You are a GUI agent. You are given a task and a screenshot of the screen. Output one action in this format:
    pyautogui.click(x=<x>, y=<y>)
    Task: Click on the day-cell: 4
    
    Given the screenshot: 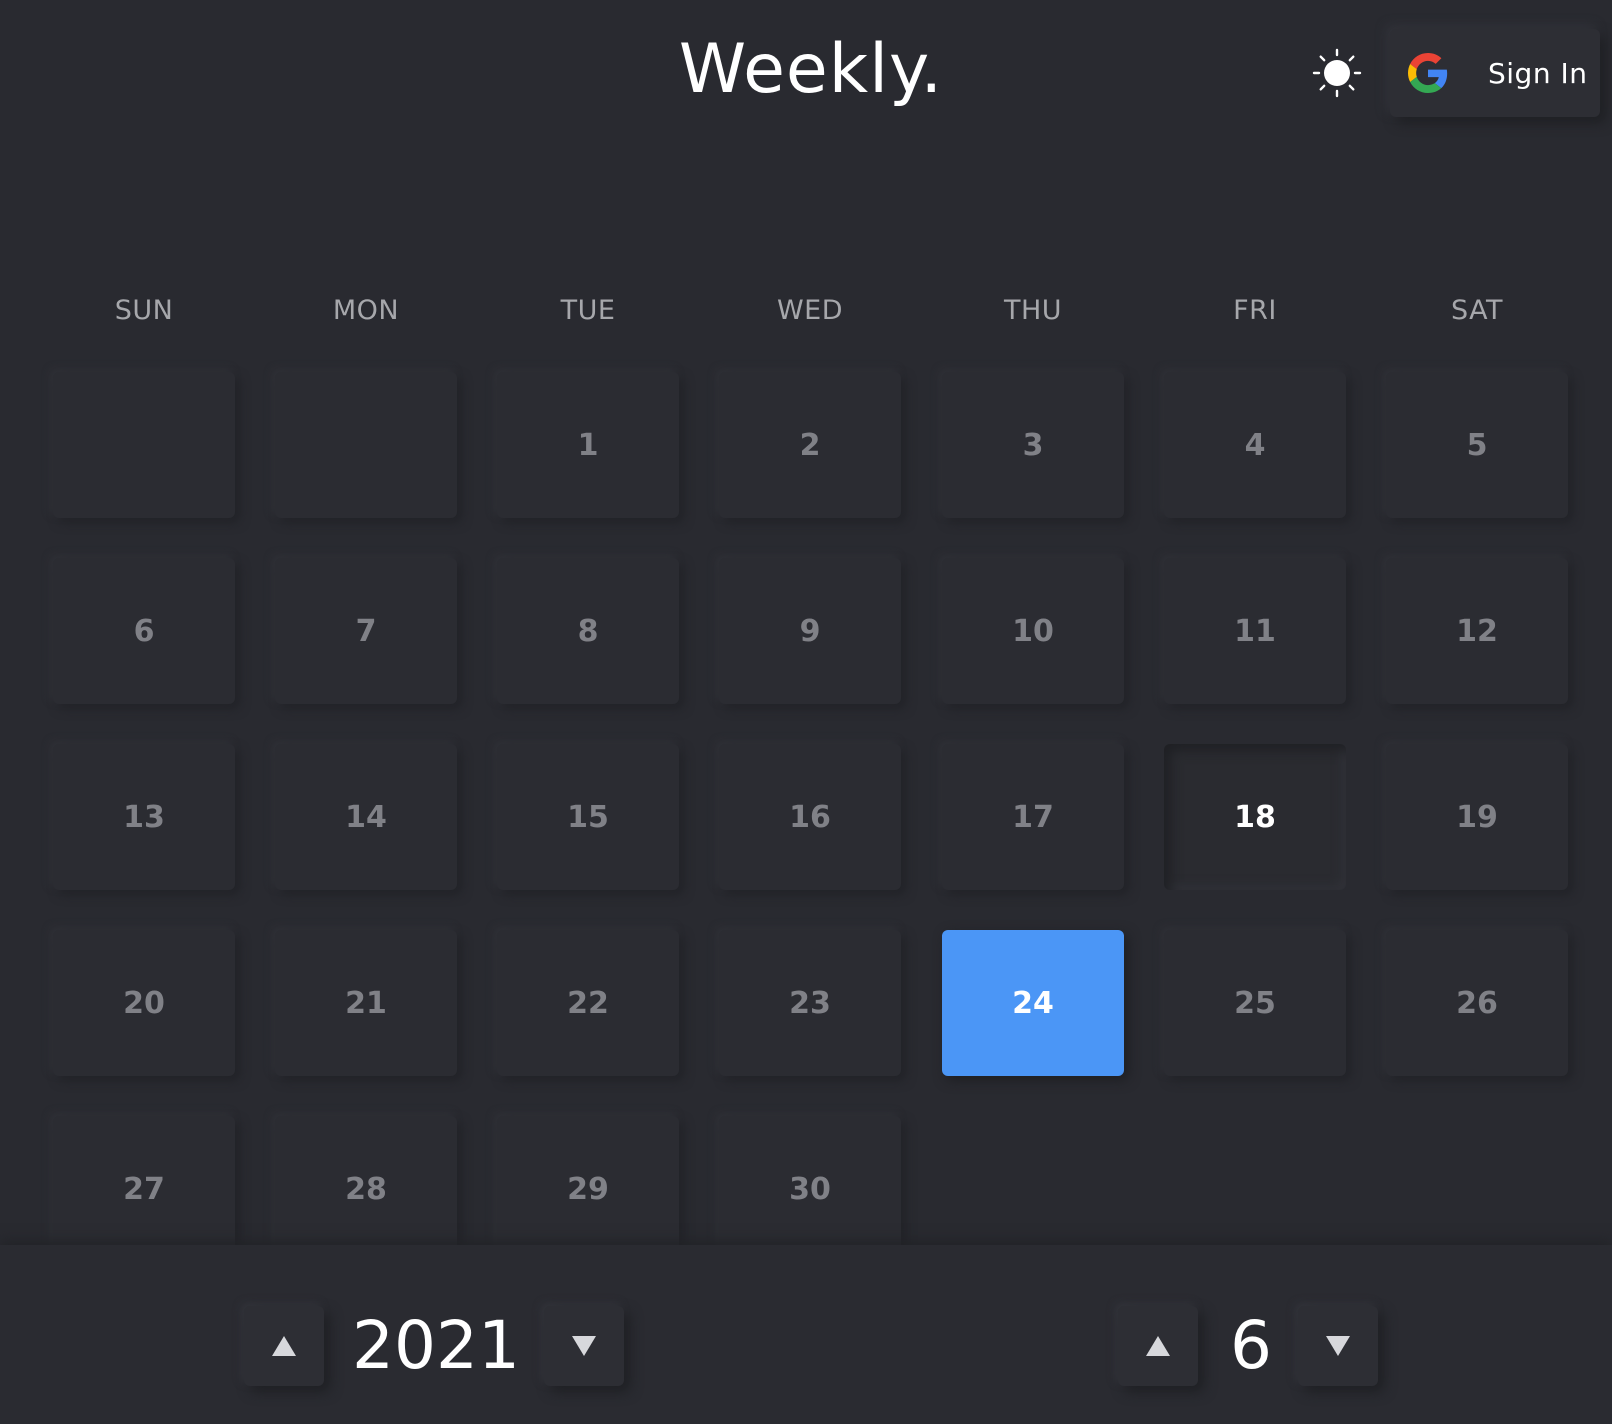 What is the action you would take?
    pyautogui.click(x=1255, y=445)
    